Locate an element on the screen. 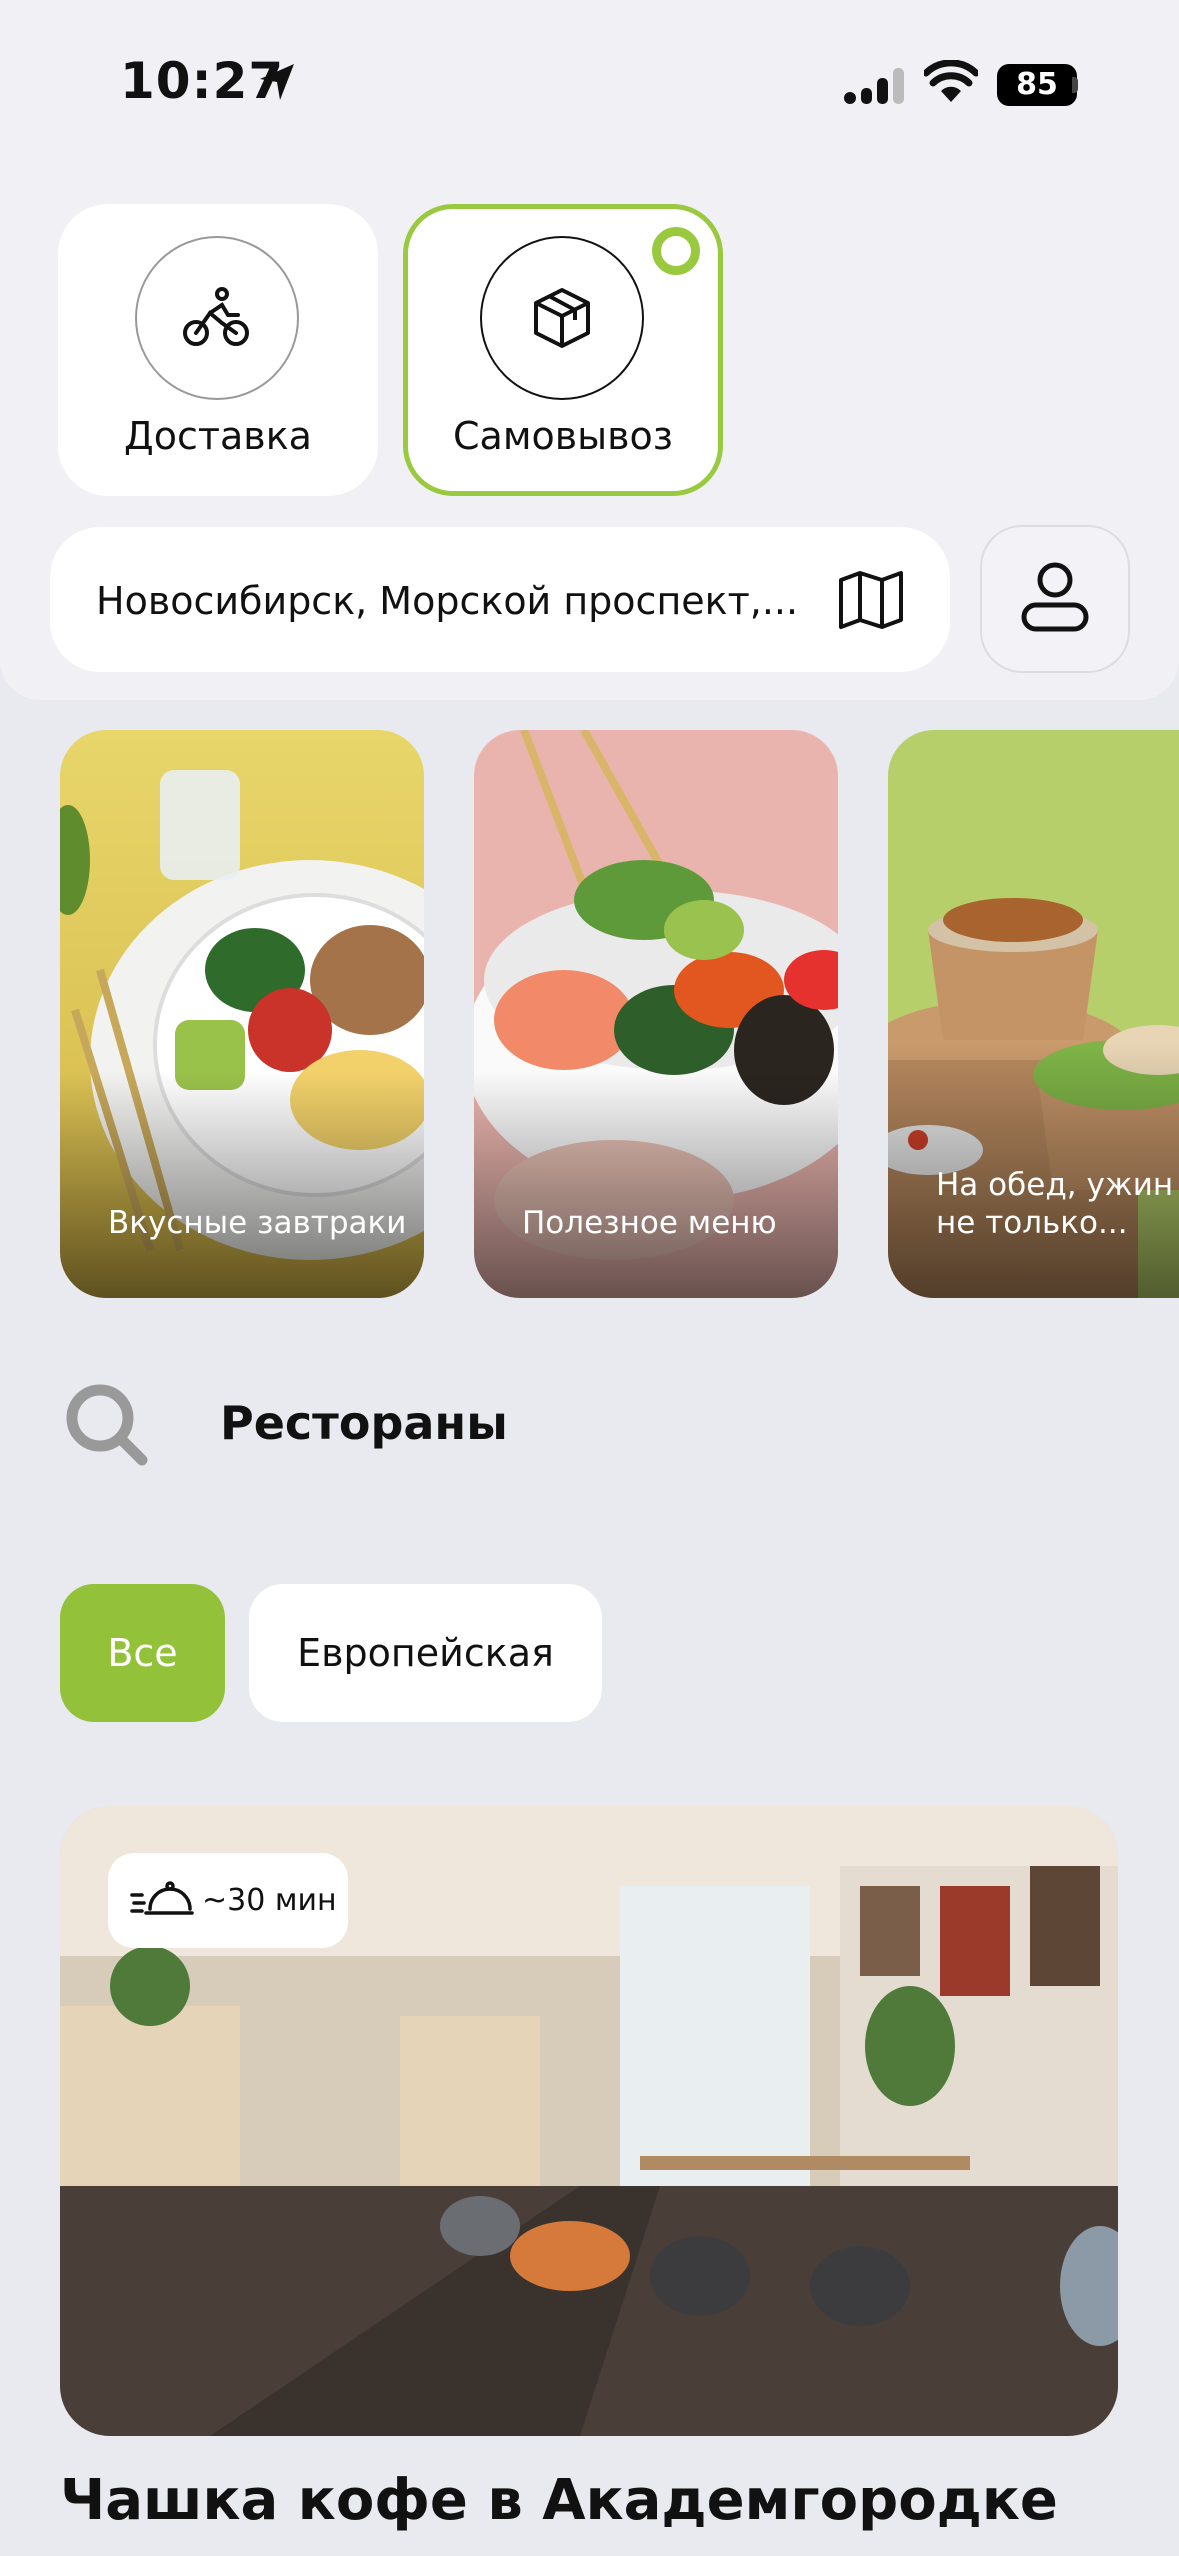 Image resolution: width=1179 pixels, height=2556 pixels. package-box-icon is located at coordinates (562, 318).